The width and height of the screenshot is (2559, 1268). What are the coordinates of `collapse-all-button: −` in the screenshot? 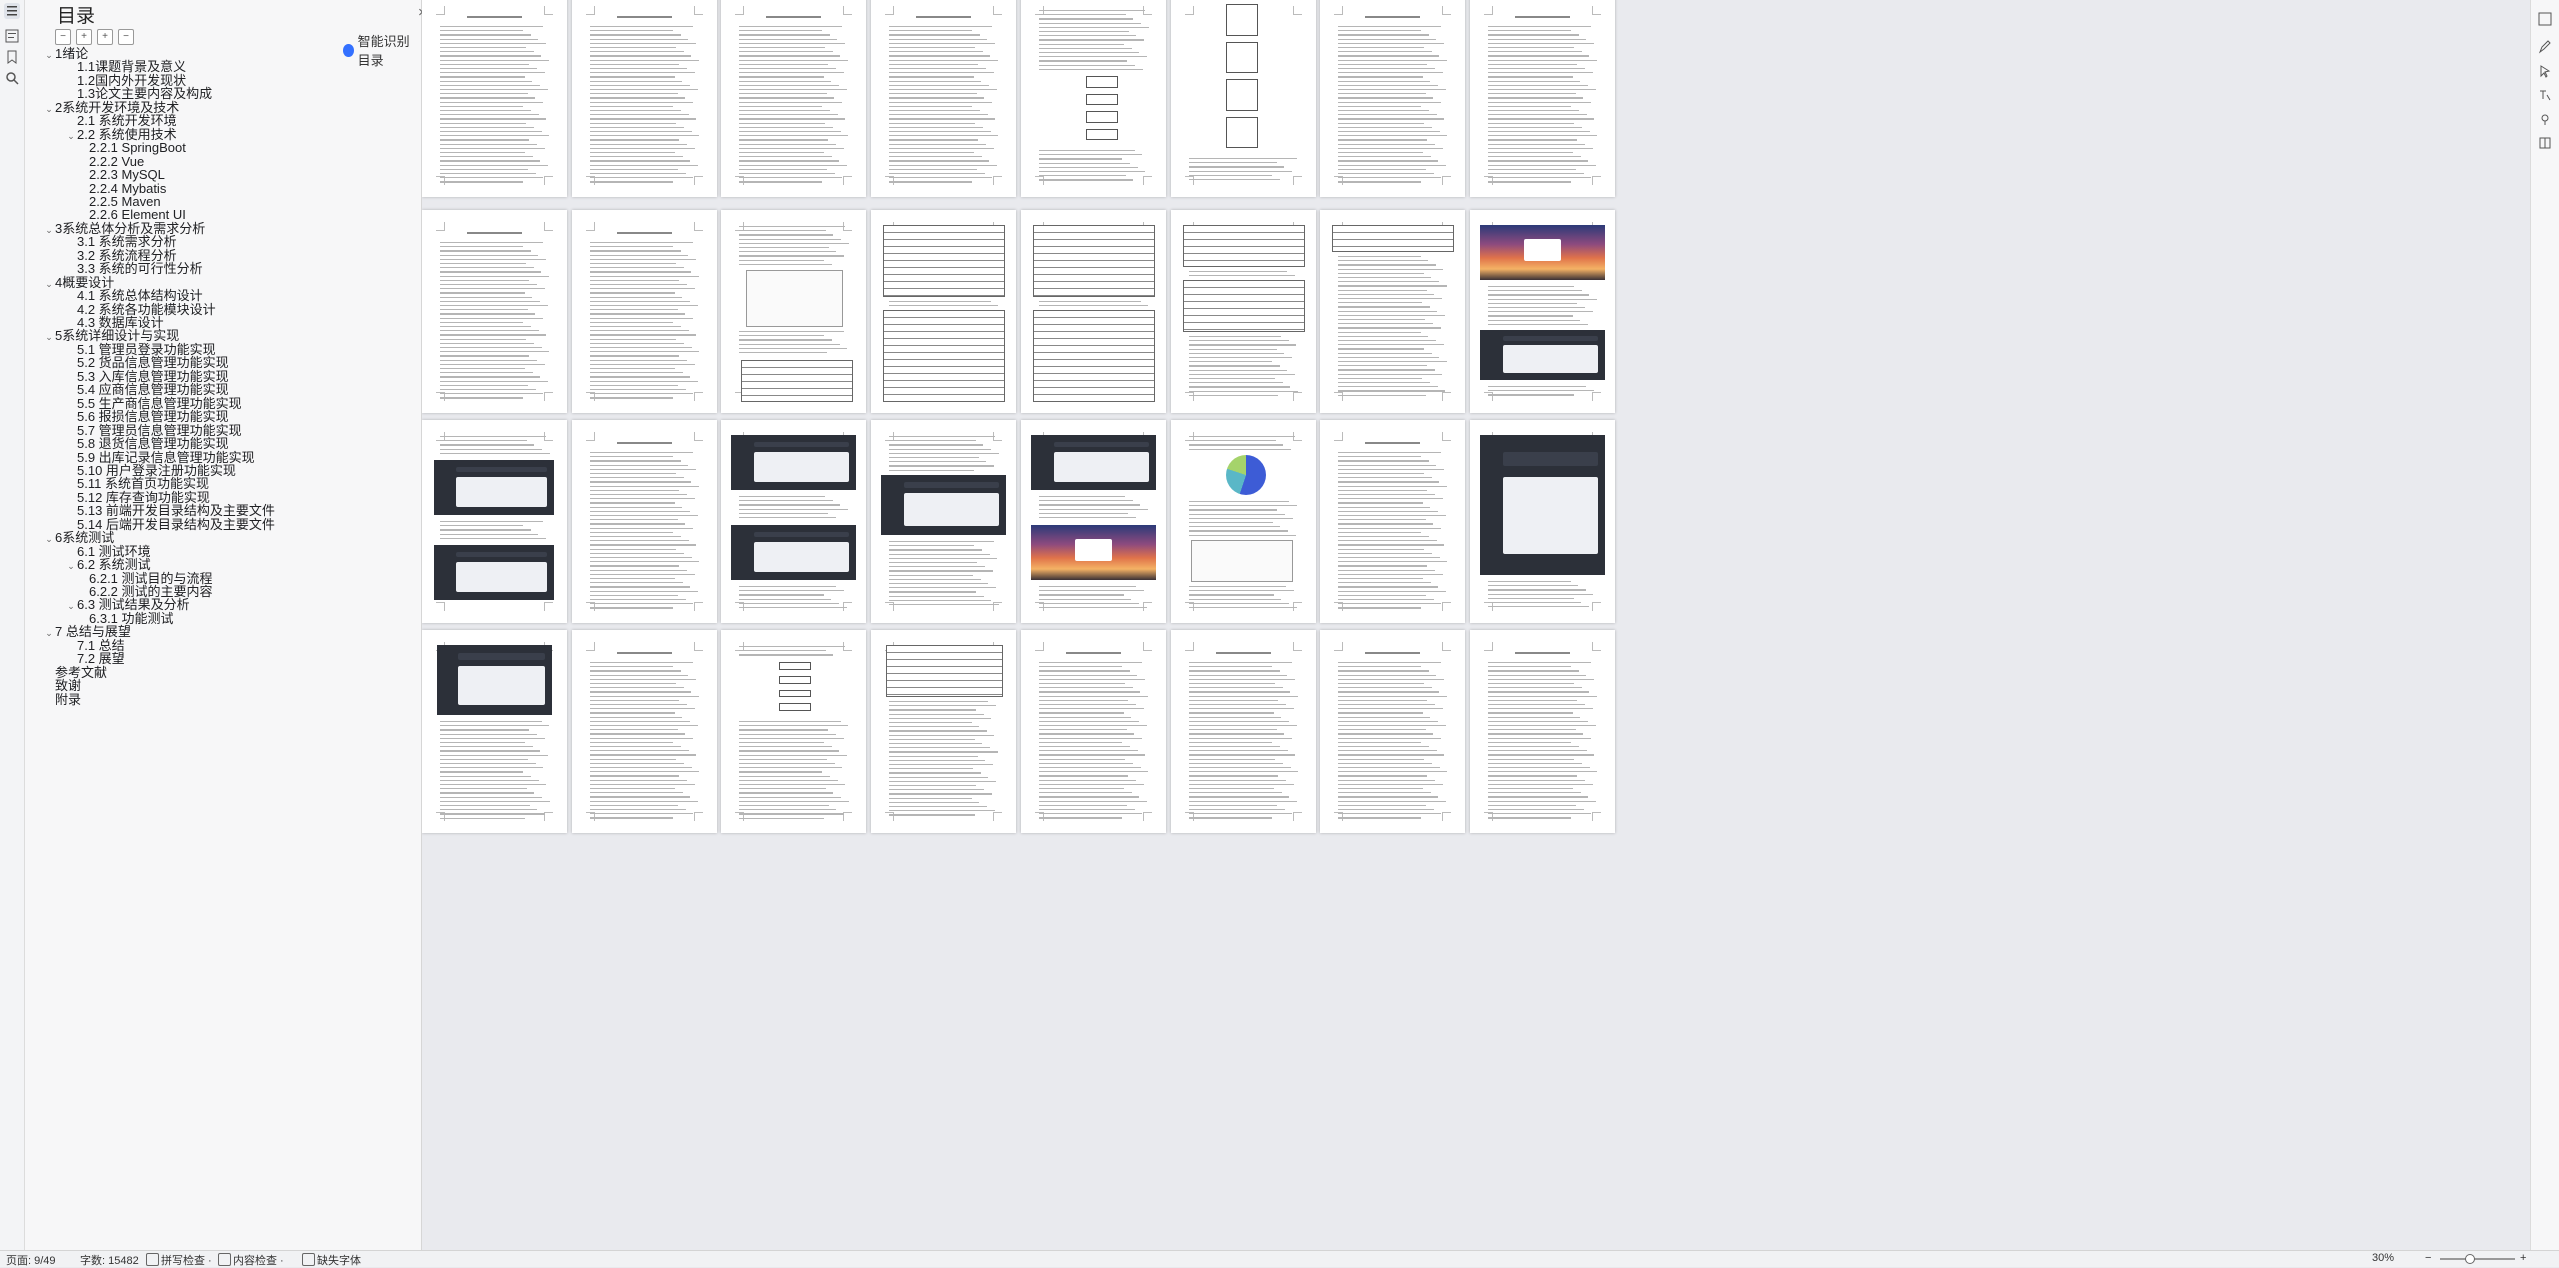 It's located at (63, 37).